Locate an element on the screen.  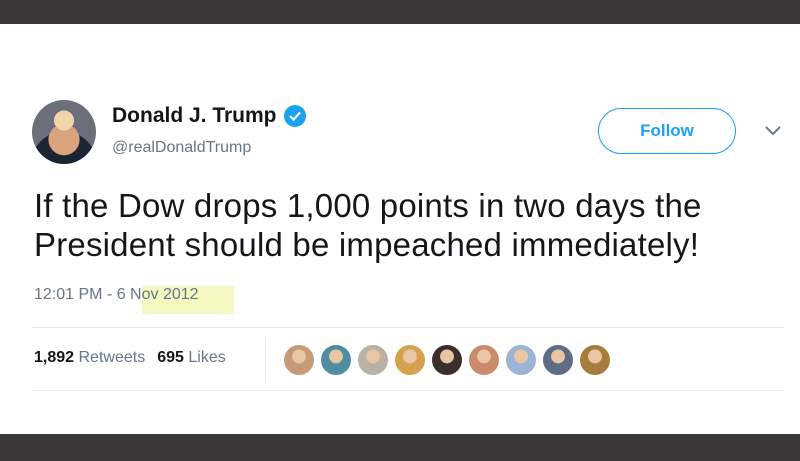
tweet-stats: 1,892 Retweets 695 Likes is located at coordinates (130, 358).